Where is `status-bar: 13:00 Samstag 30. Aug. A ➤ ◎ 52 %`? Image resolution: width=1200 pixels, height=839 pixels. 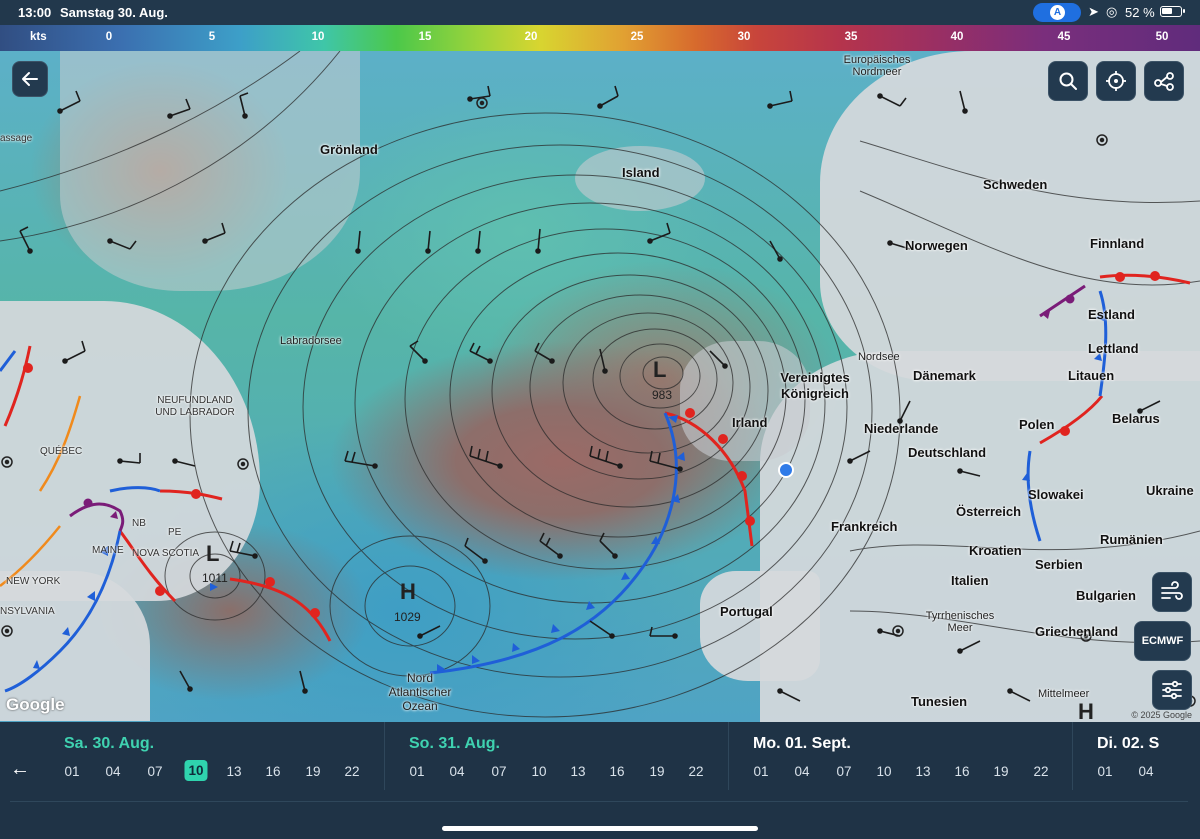 status-bar: 13:00 Samstag 30. Aug. A ➤ ◎ 52 % is located at coordinates (600, 12).